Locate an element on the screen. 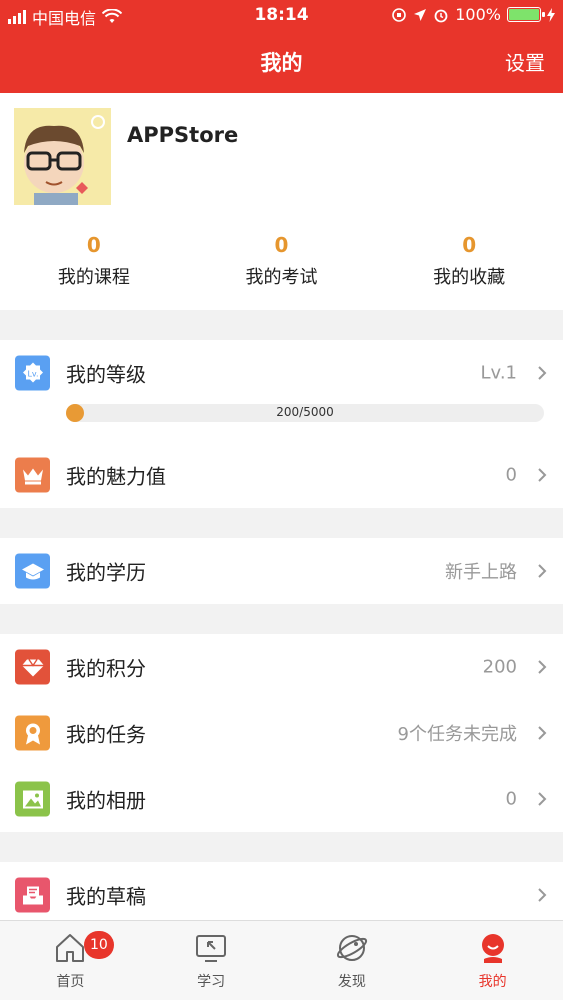 Image resolution: width=563 pixels, height=1000 pixels. row-drafts: 我的草稿 is located at coordinates (281, 895).